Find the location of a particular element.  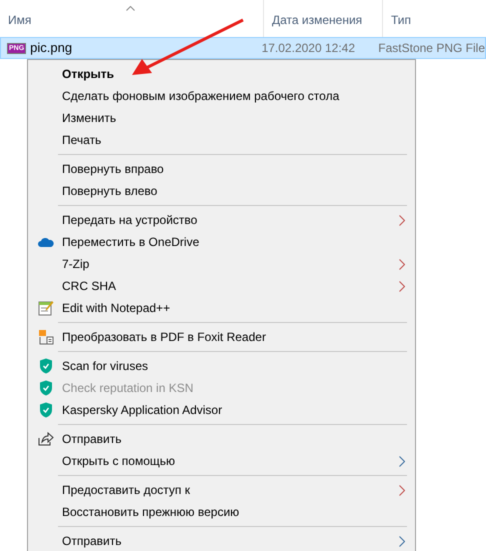

menu-item: Преобразовать в PDF в Foxit Reader is located at coordinates (221, 337).